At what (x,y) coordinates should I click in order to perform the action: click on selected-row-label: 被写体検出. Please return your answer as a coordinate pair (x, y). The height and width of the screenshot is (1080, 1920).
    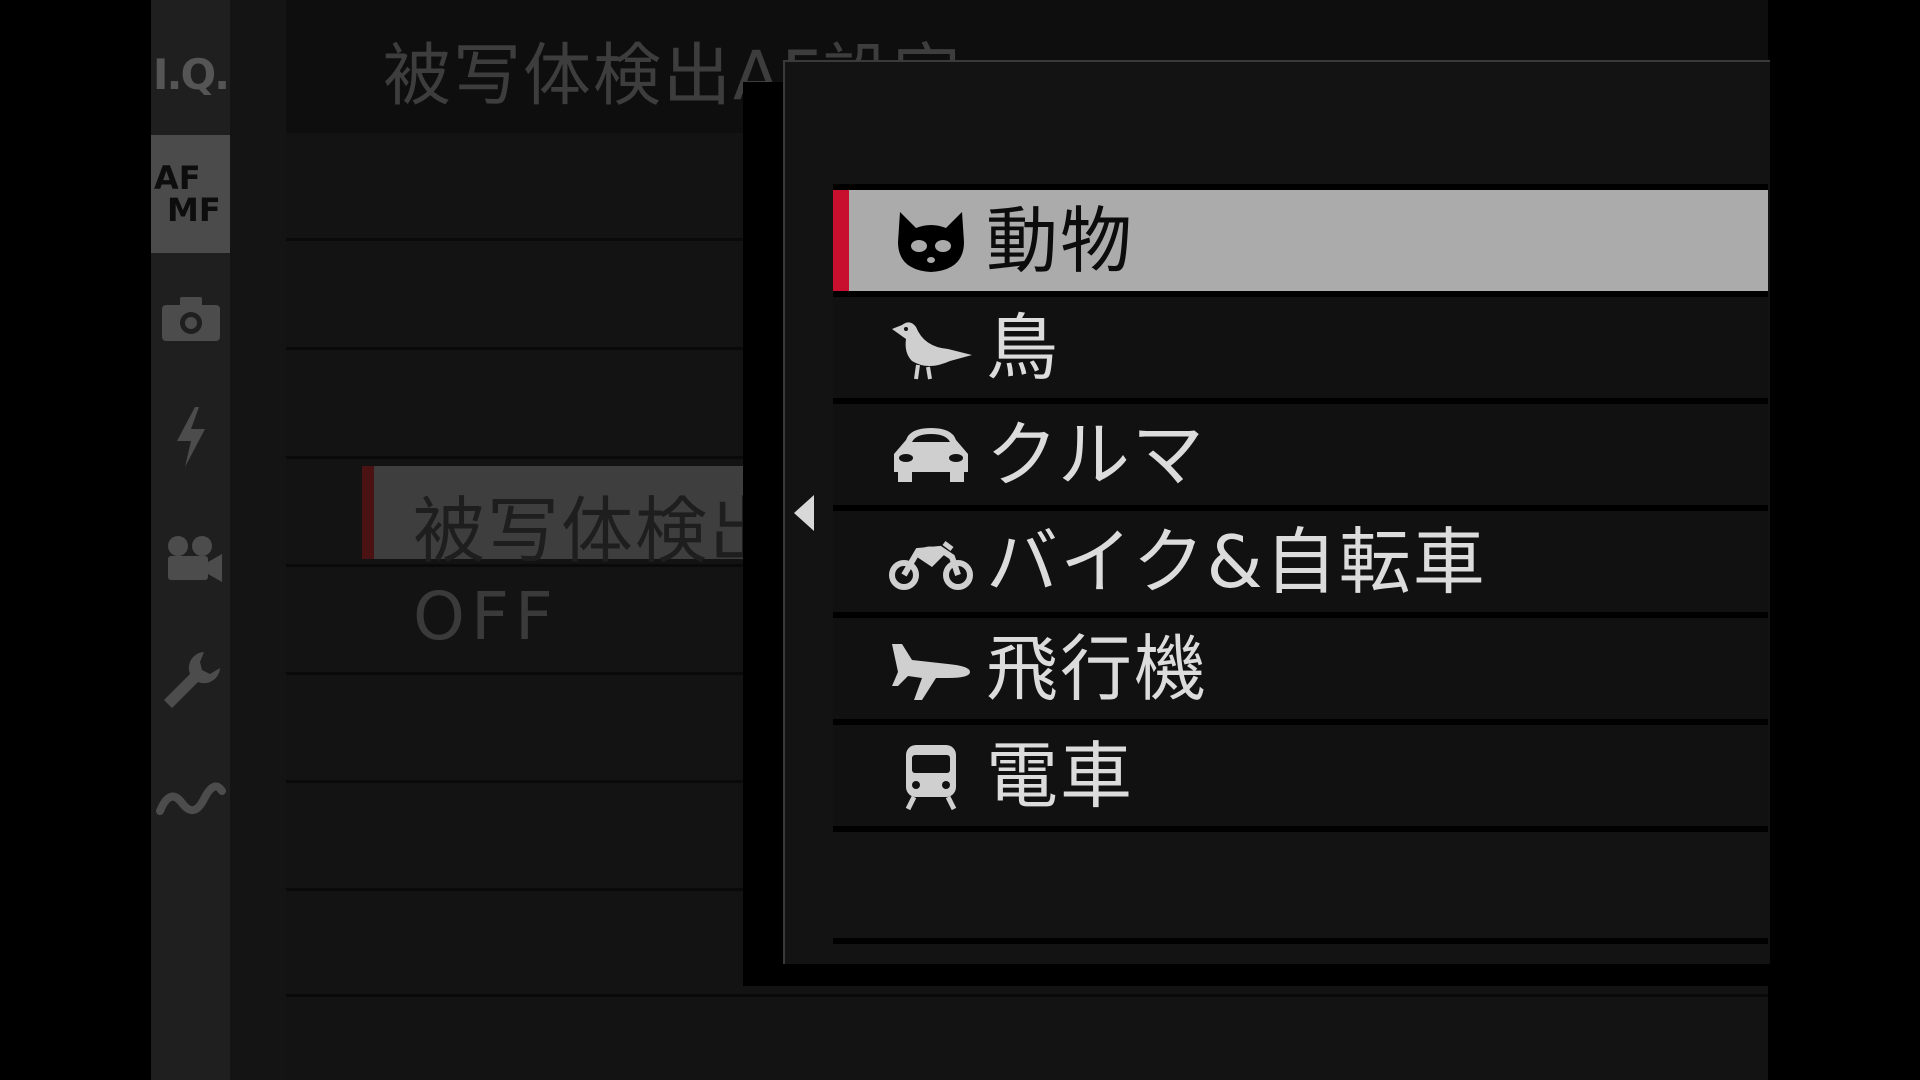
    Looking at the image, I should click on (598, 531).